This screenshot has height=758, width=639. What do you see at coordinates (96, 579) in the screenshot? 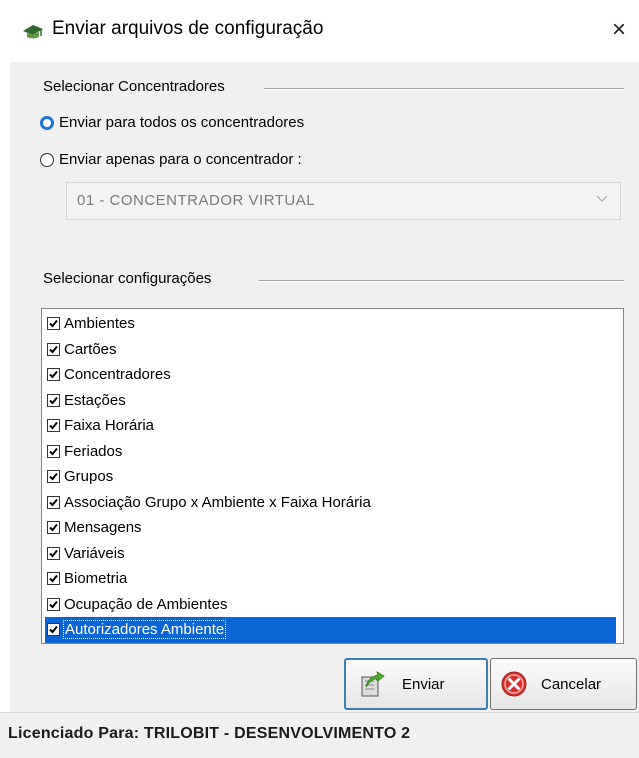
I see `checklist-label: Biometria` at bounding box center [96, 579].